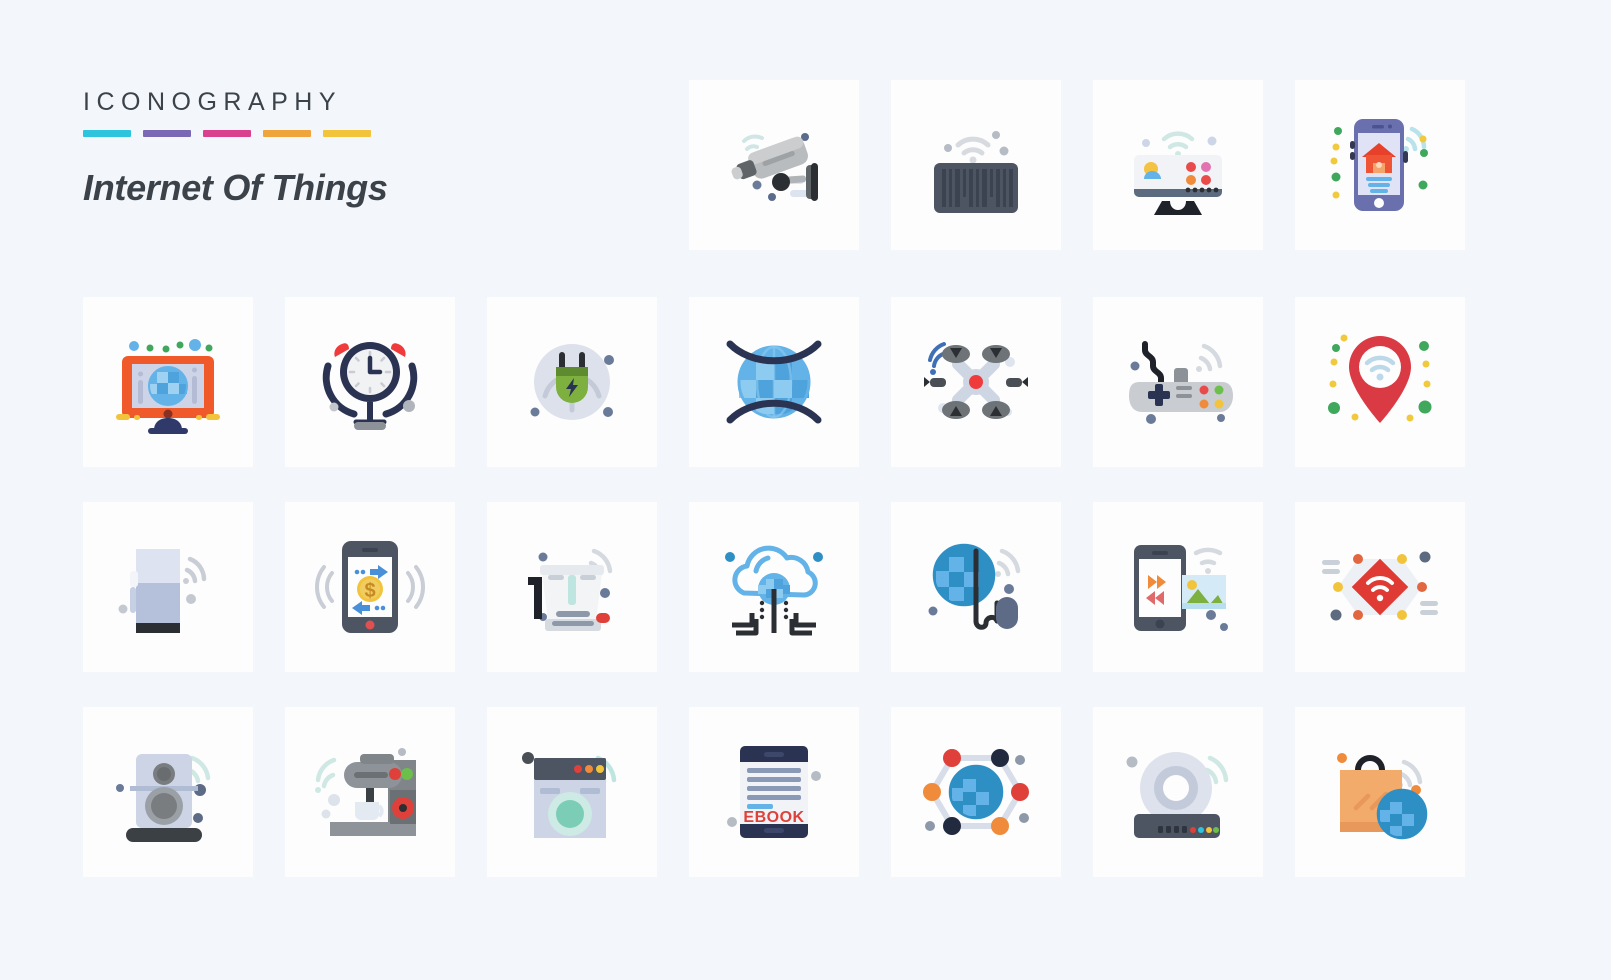 This screenshot has width=1611, height=980. I want to click on icon-card-globe-network-arcs, so click(774, 382).